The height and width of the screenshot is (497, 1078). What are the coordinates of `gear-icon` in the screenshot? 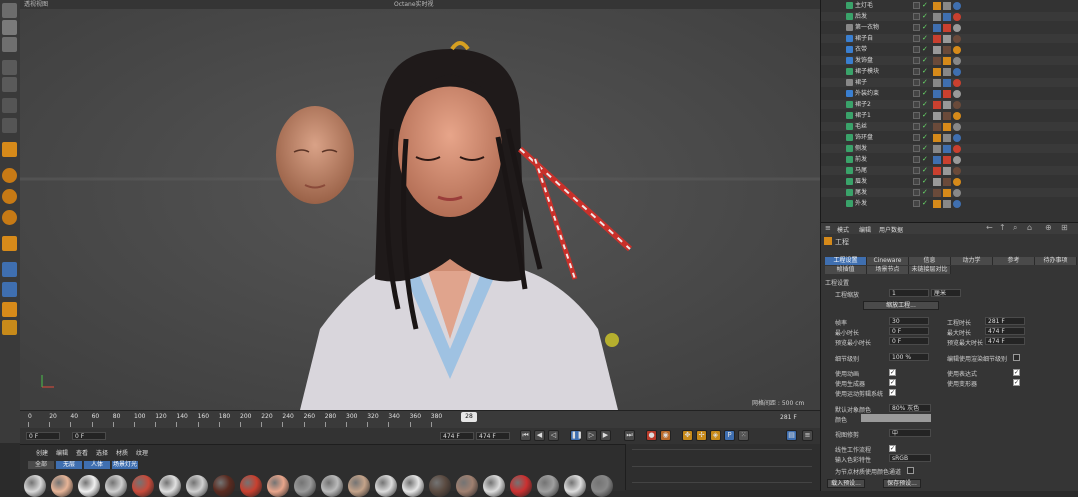 It's located at (9, 327).